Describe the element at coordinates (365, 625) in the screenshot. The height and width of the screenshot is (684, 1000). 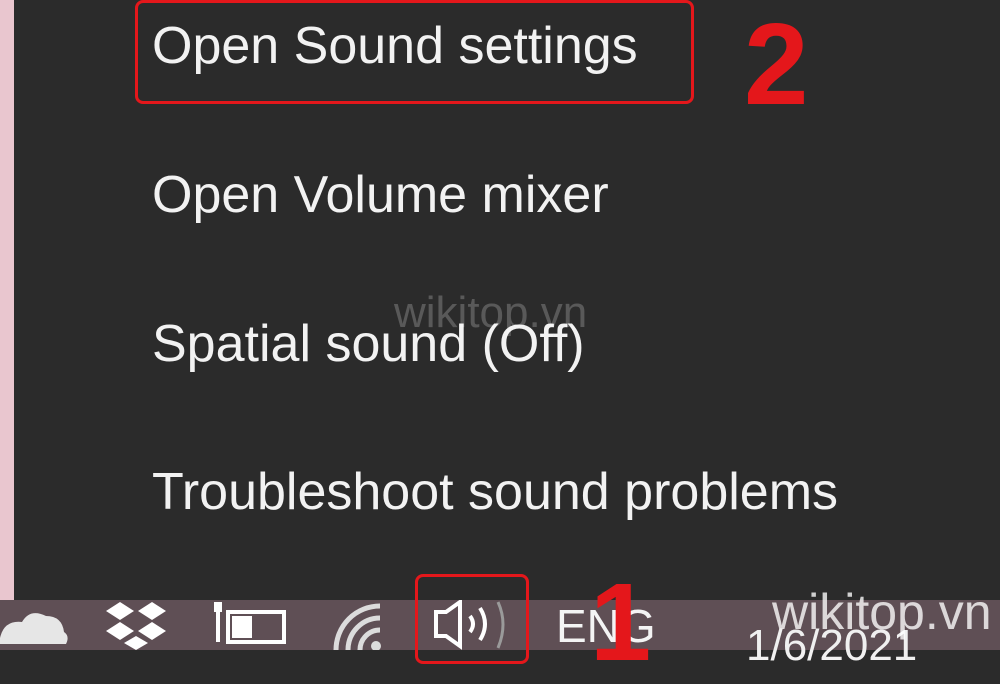
I see `wifi-icon` at that location.